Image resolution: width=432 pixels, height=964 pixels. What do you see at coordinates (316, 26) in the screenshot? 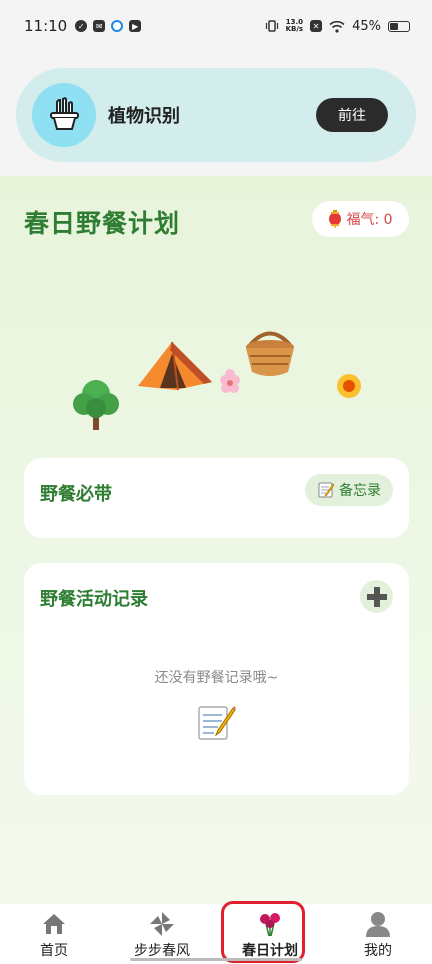
I see `sim-off-icon: ✕` at bounding box center [316, 26].